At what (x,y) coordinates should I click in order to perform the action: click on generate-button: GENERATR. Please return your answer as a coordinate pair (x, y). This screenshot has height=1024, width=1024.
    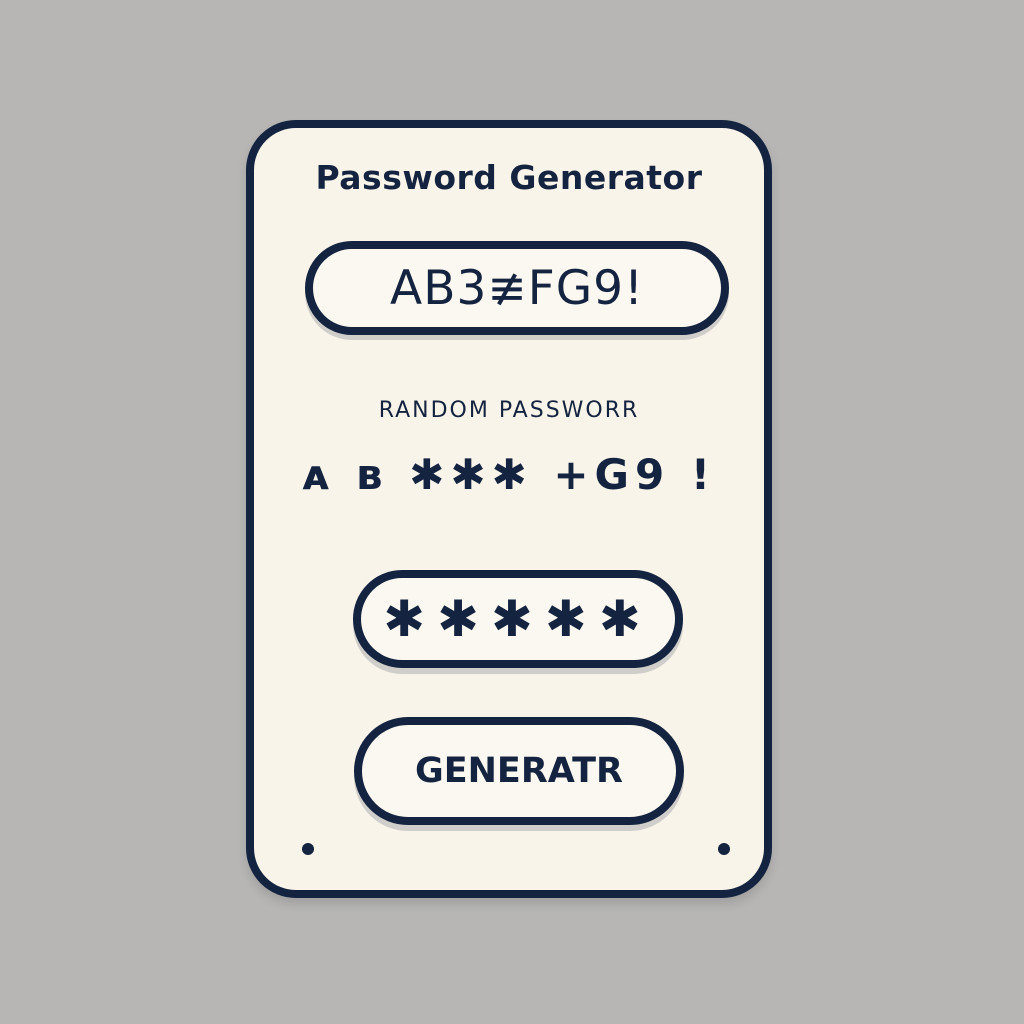
    Looking at the image, I should click on (519, 771).